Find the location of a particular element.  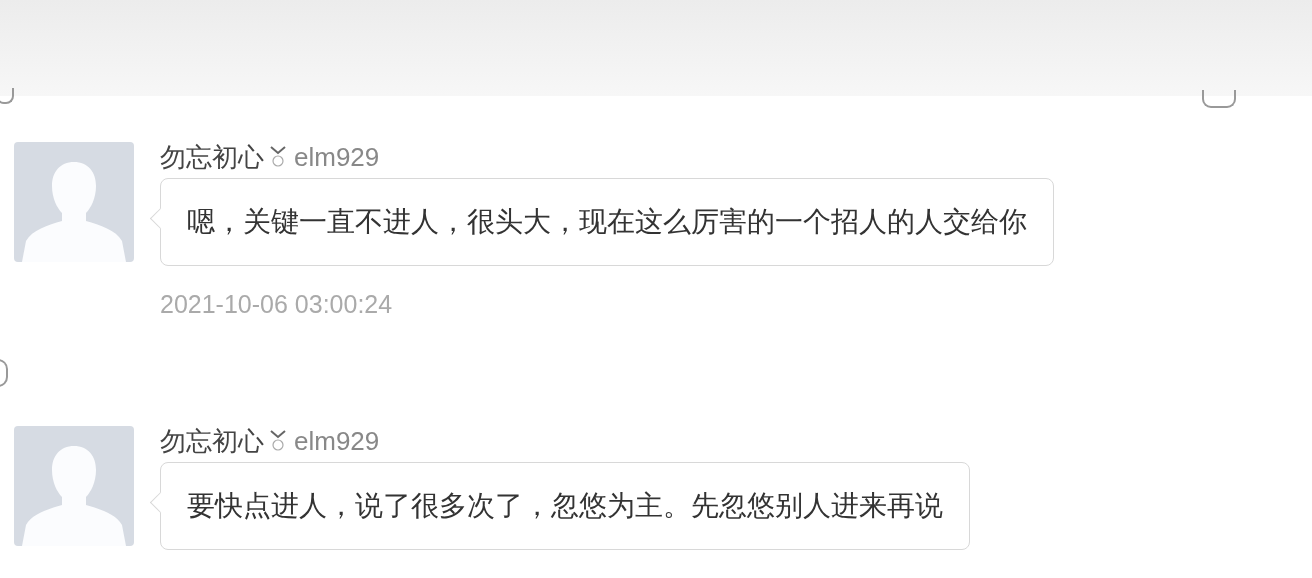

timestamp: 2021-10-06 03:00:24 is located at coordinates (277, 304).